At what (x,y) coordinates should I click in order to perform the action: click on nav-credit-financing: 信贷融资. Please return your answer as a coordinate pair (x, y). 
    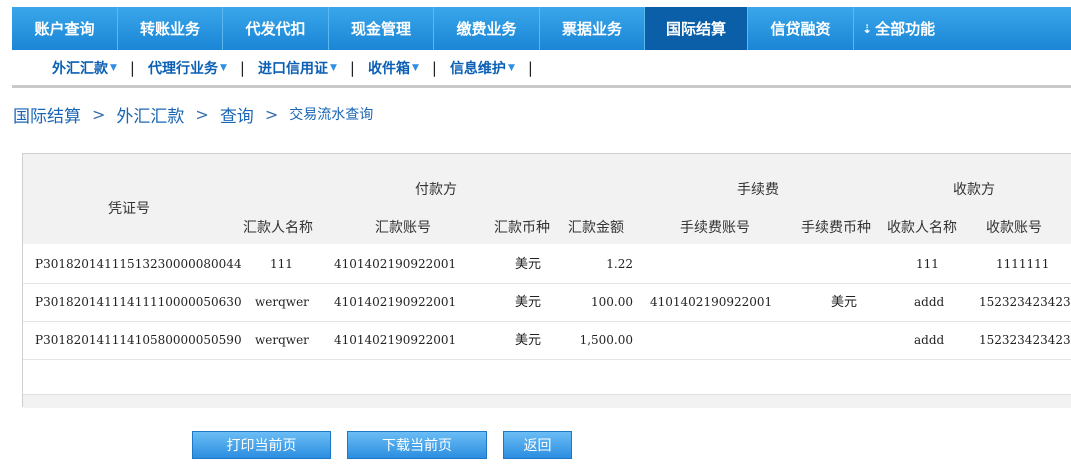
    Looking at the image, I should click on (801, 28).